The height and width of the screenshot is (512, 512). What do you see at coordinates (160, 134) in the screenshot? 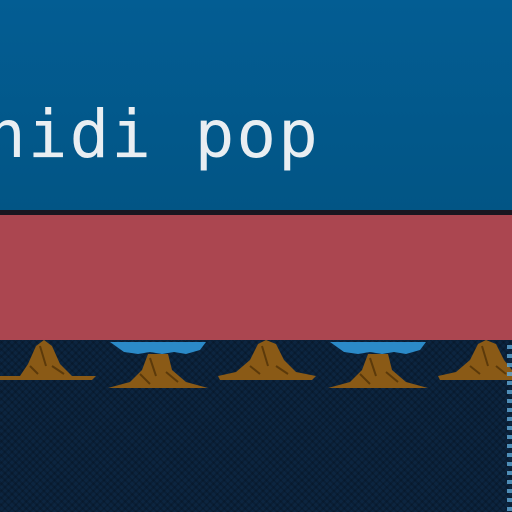
I see `header-title: nidi pop` at bounding box center [160, 134].